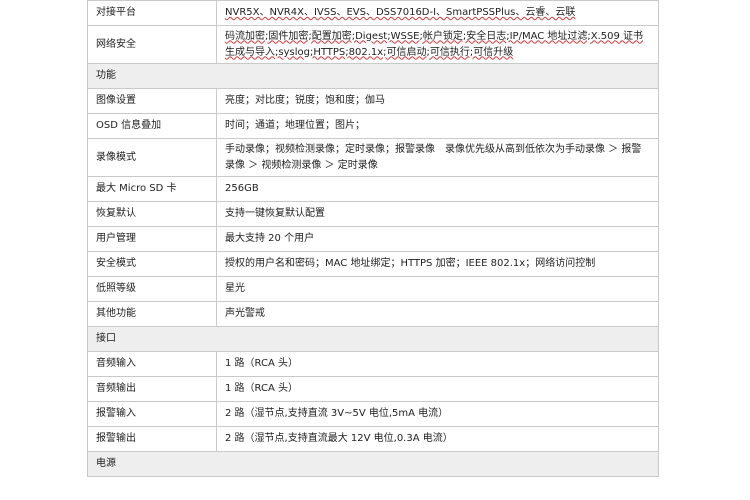 This screenshot has height=500, width=750. What do you see at coordinates (152, 439) in the screenshot?
I see `spec-key: 报警输出` at bounding box center [152, 439].